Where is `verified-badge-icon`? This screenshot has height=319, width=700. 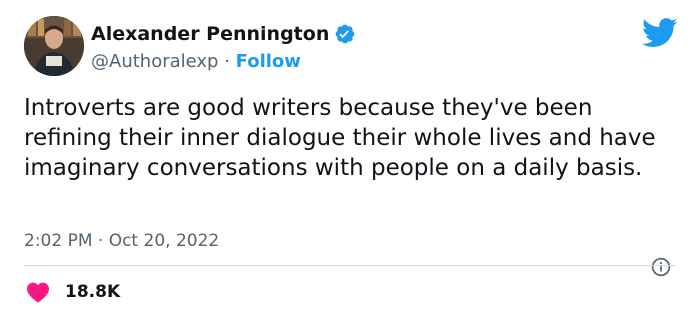
verified-badge-icon is located at coordinates (345, 34).